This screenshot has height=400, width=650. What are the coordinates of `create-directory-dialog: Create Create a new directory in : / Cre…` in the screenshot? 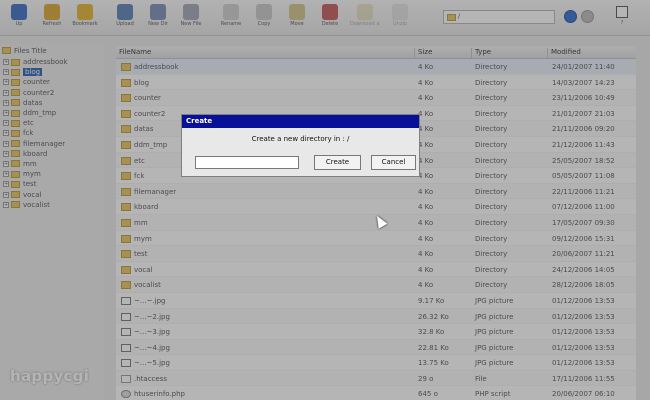 It's located at (300, 145).